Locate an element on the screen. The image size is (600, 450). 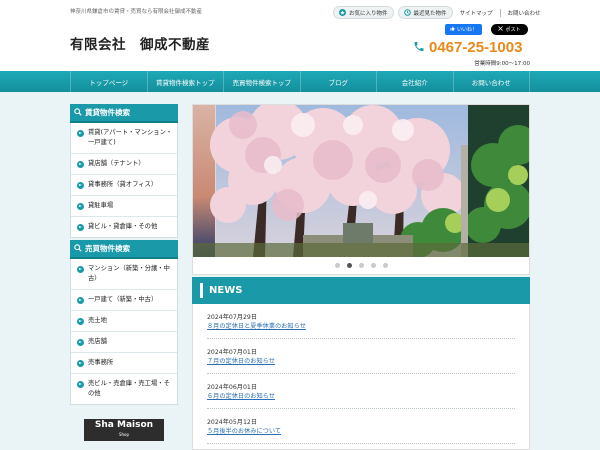
nav-contact: お問い合わせ is located at coordinates (492, 81).